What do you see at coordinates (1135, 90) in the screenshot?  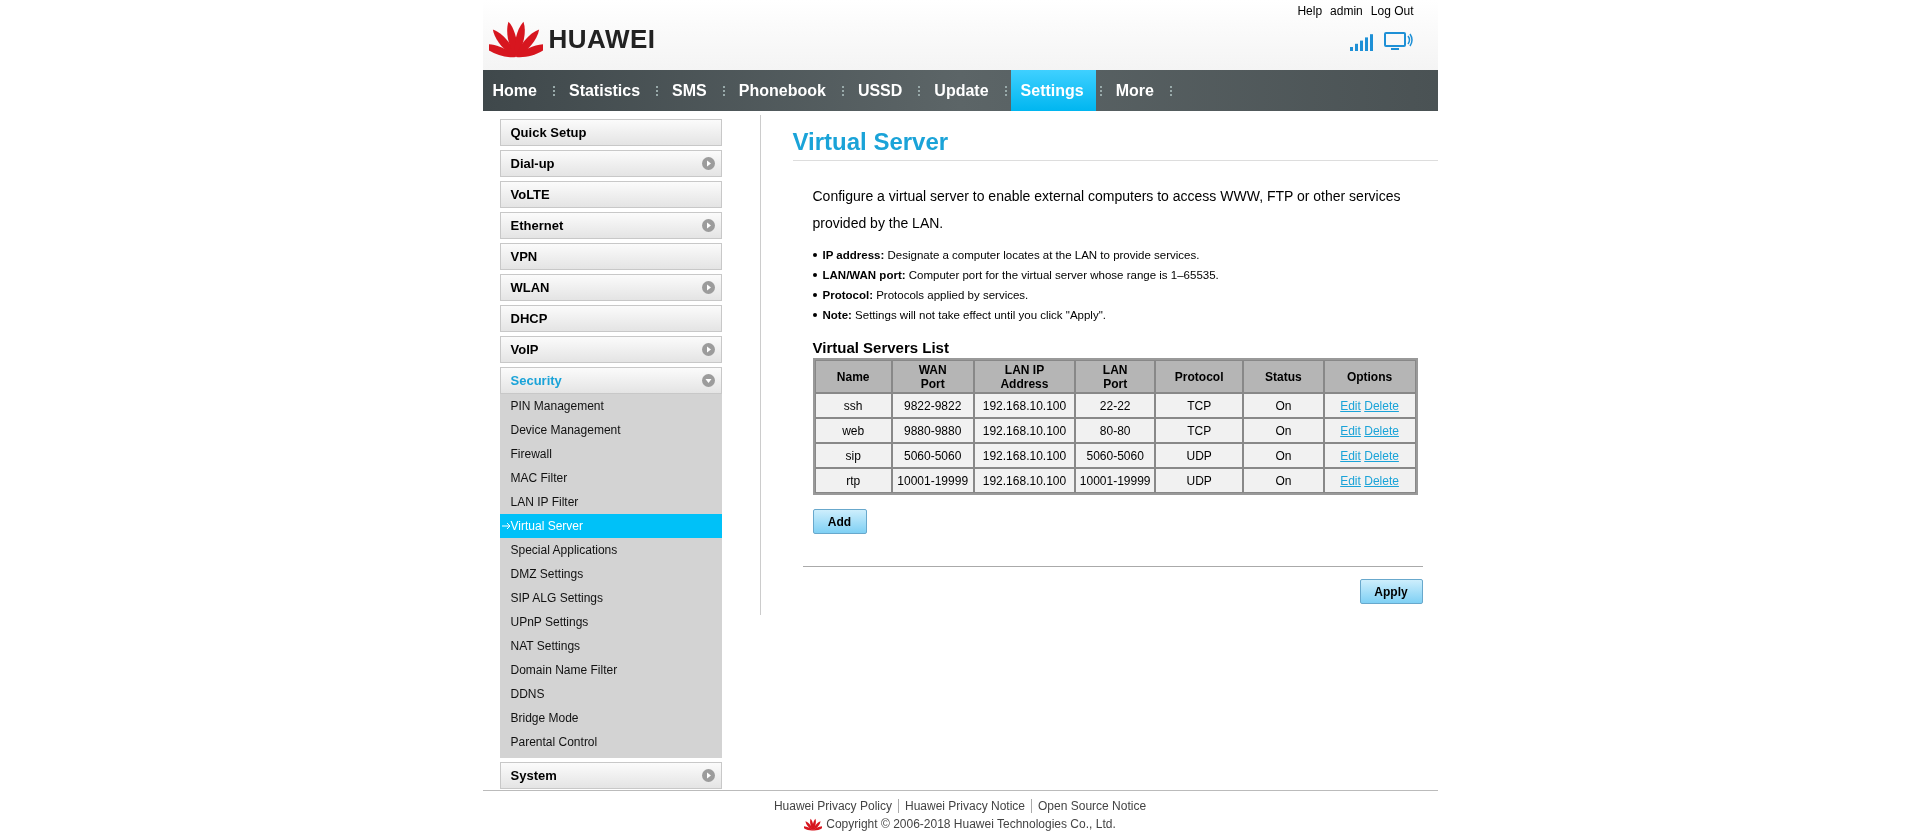 I see `nav-tab: More` at bounding box center [1135, 90].